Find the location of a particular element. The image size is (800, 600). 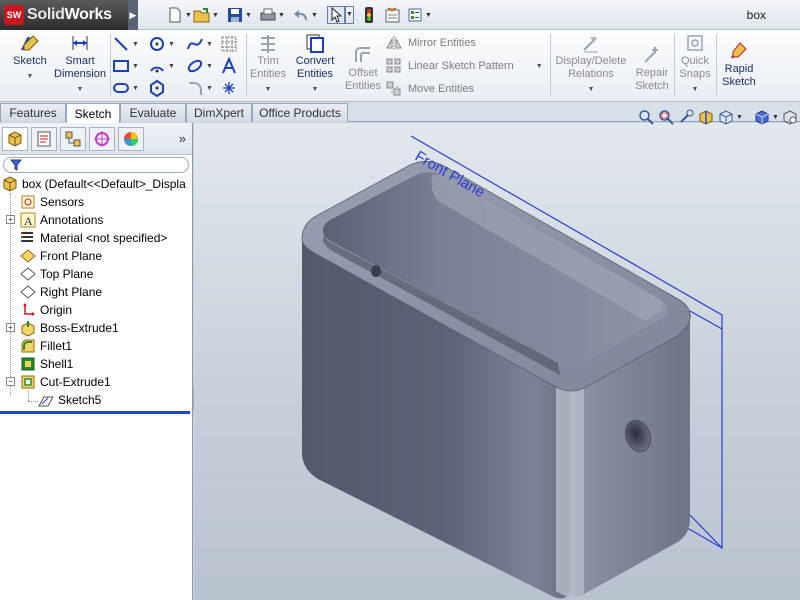

new-dropdown-arrow: ▼ is located at coordinates (188, 15).